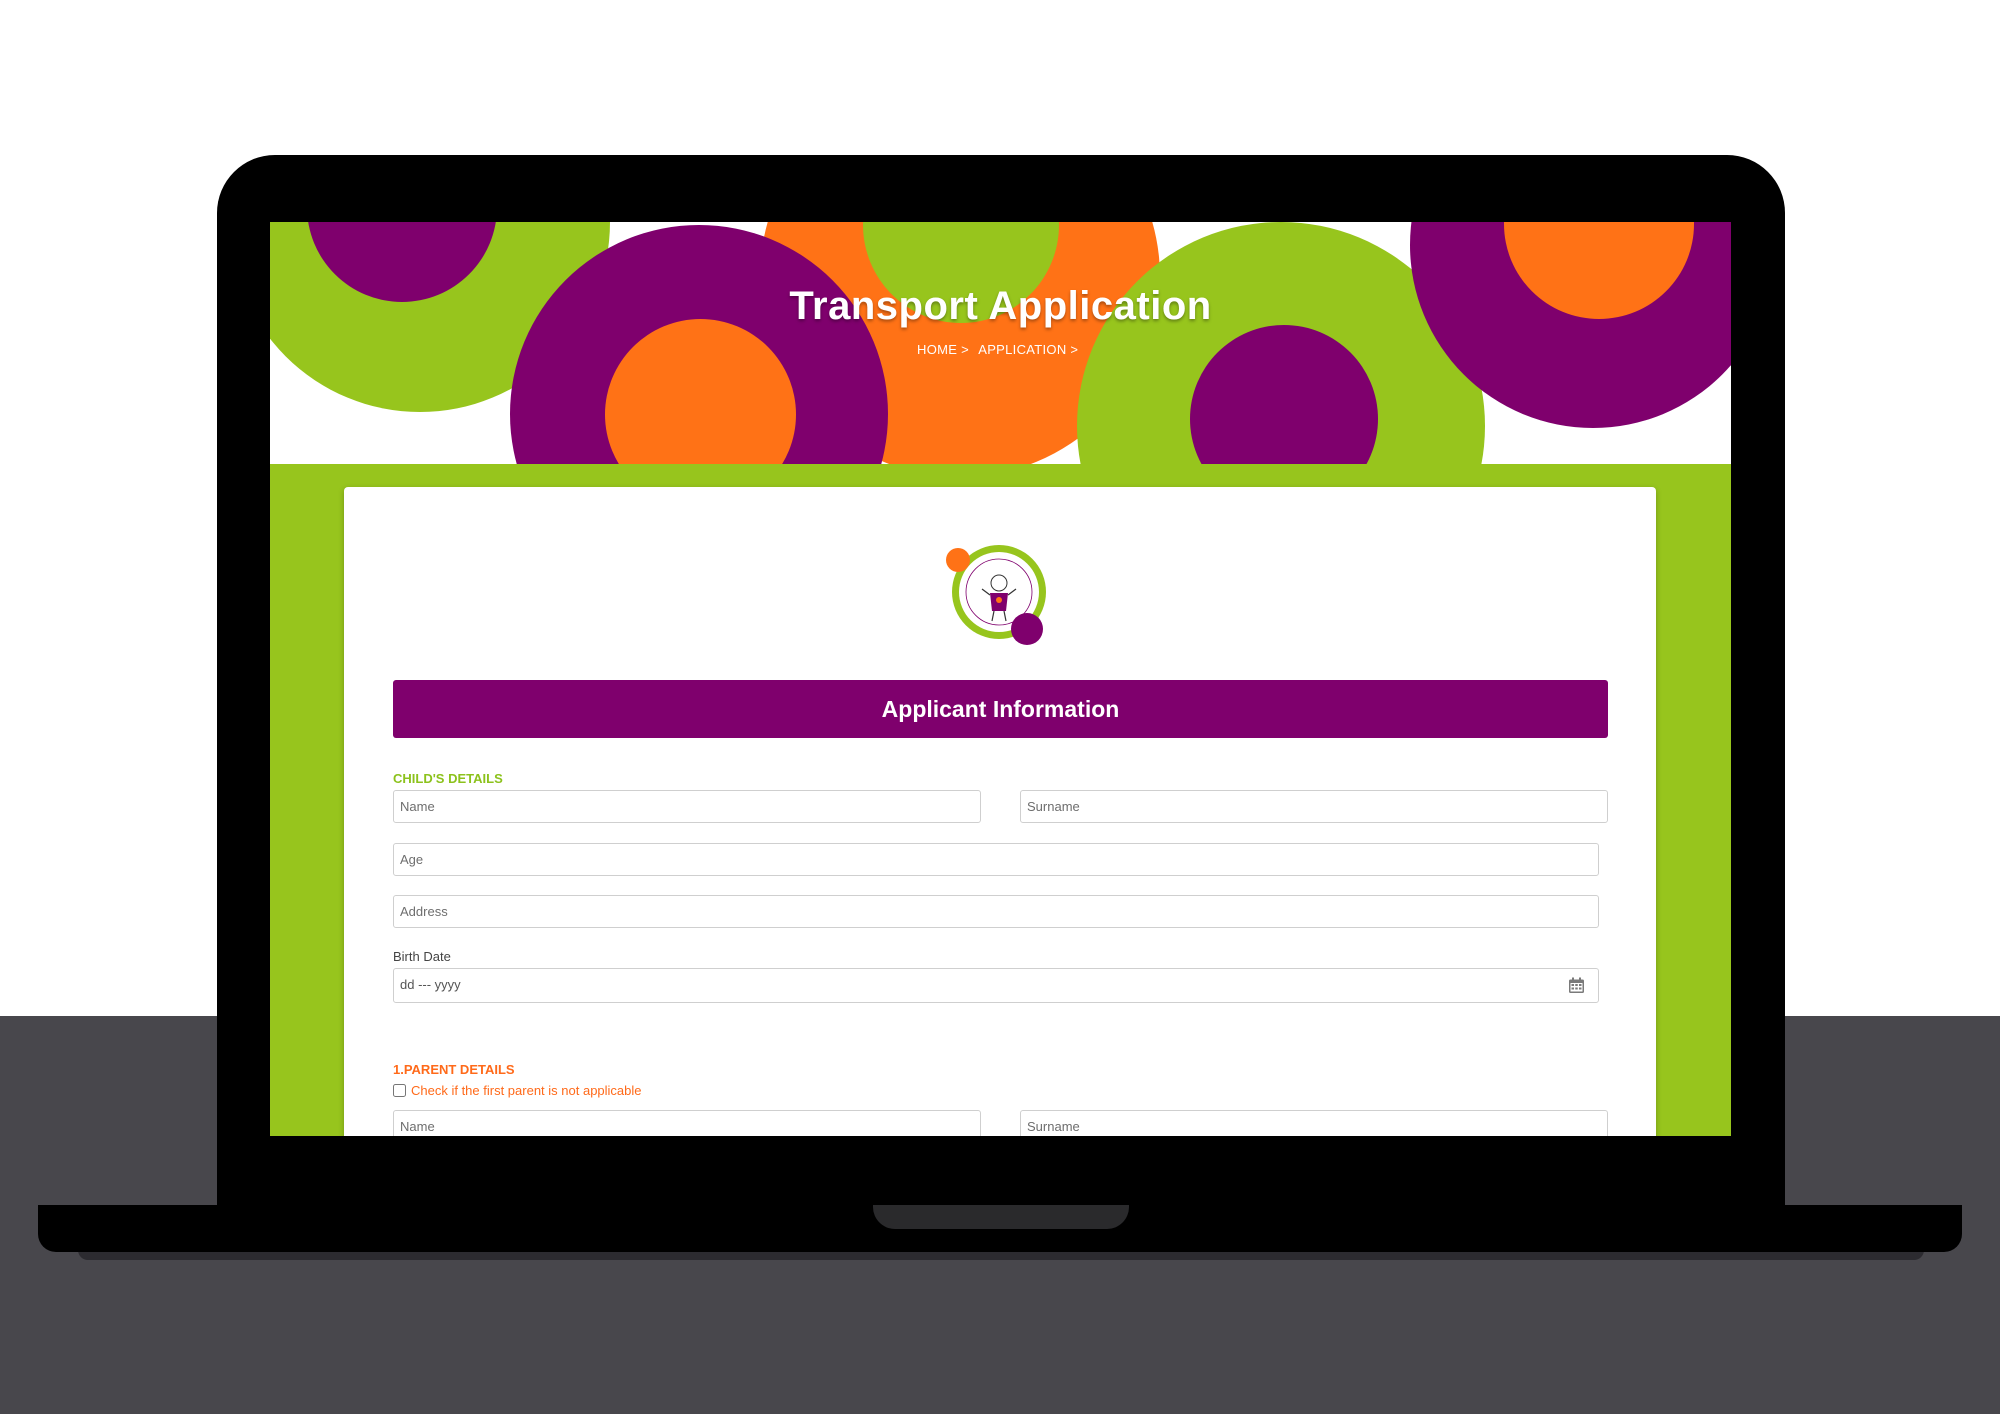 This screenshot has width=2000, height=1414. Describe the element at coordinates (422, 956) in the screenshot. I see `birth-date-label: Birth Date` at that location.